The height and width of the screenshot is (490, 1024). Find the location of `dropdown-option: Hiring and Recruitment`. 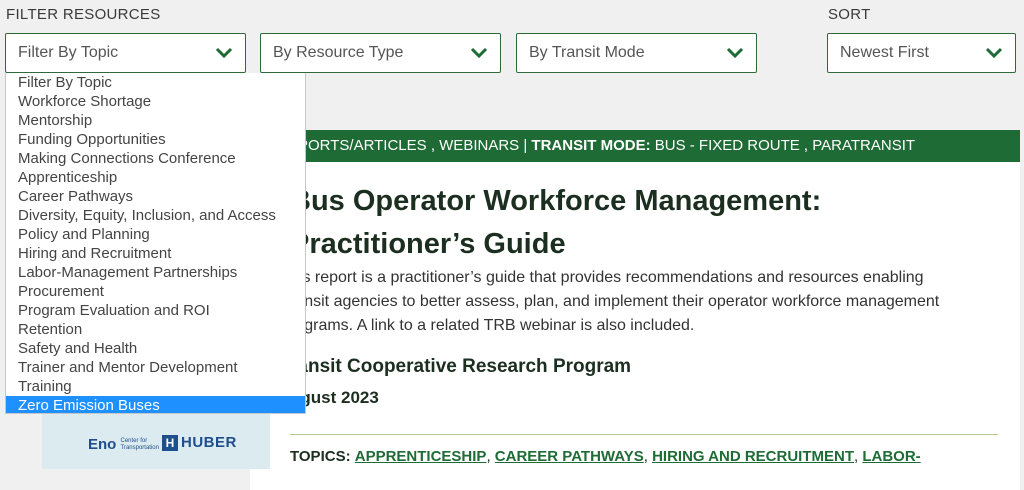

dropdown-option: Hiring and Recruitment is located at coordinates (155, 253).